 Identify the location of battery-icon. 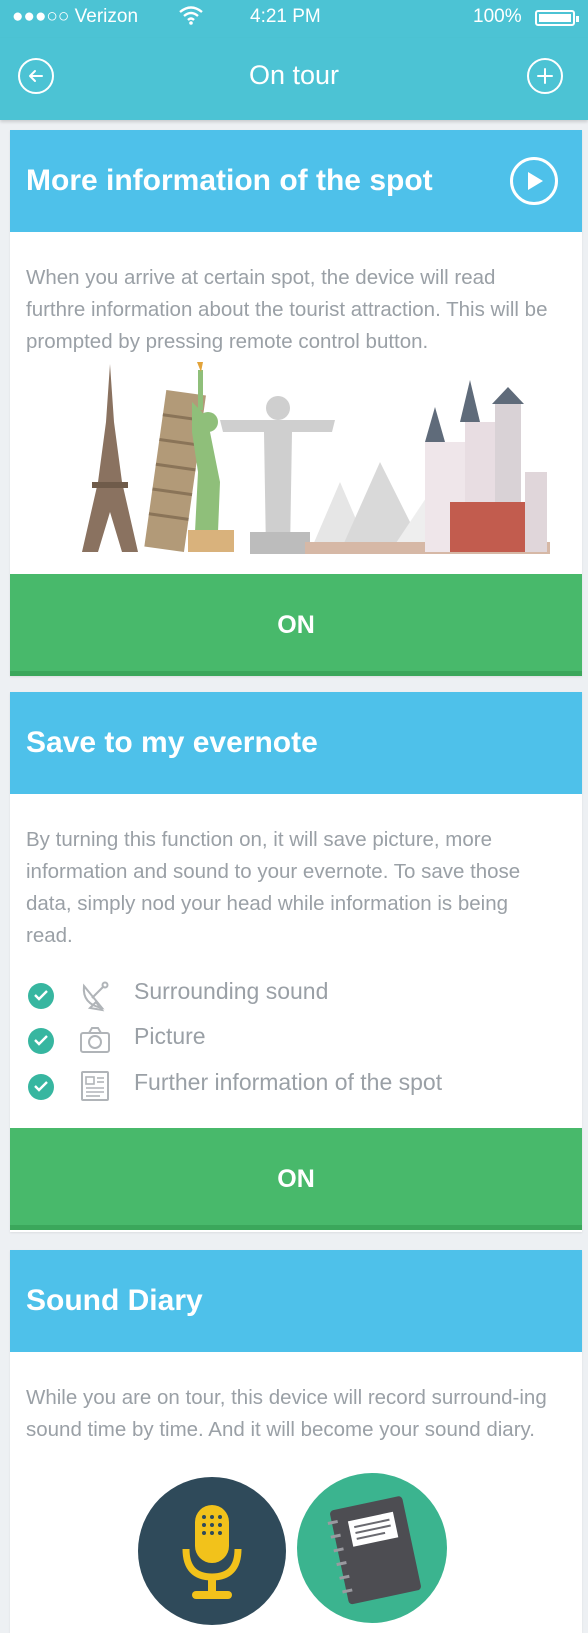
(557, 18).